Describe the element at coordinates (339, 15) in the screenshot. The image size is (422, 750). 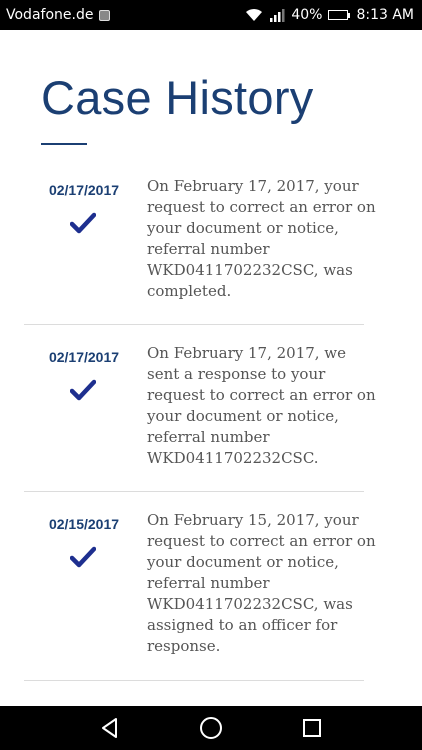
I see `battery-icon` at that location.